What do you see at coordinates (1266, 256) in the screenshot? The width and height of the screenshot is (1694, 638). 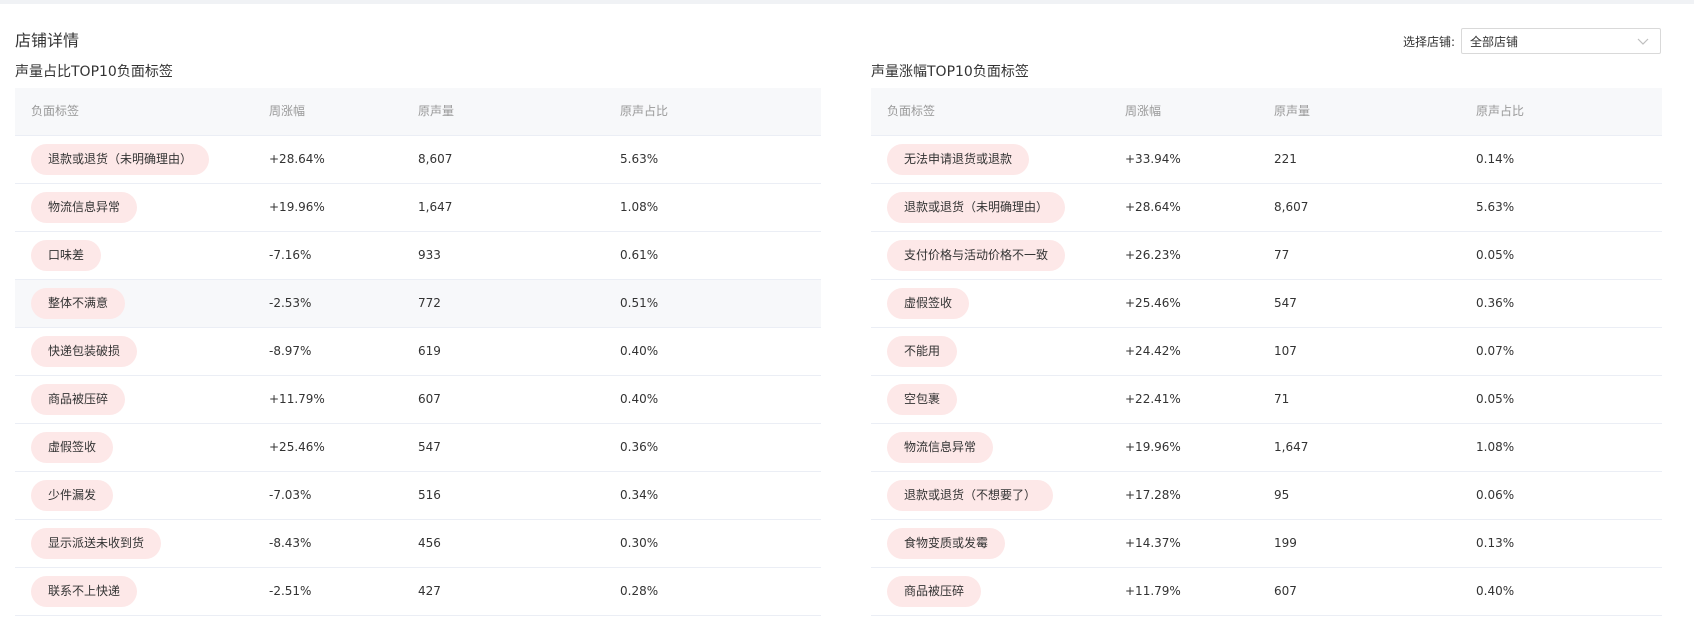 I see `table-row: 支付价格与活动价格不一致 +26.23% 77 0.05%` at bounding box center [1266, 256].